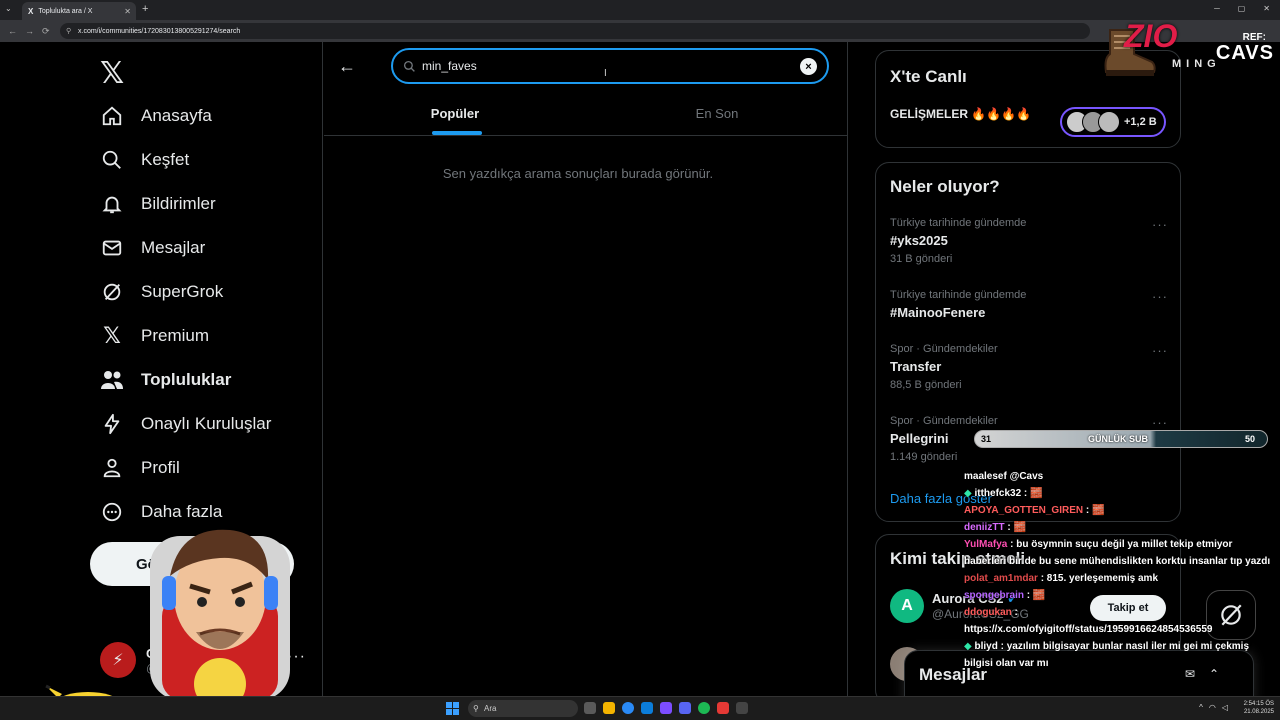 This screenshot has height=720, width=1280. What do you see at coordinates (112, 512) in the screenshot?
I see `more-circle-icon` at bounding box center [112, 512].